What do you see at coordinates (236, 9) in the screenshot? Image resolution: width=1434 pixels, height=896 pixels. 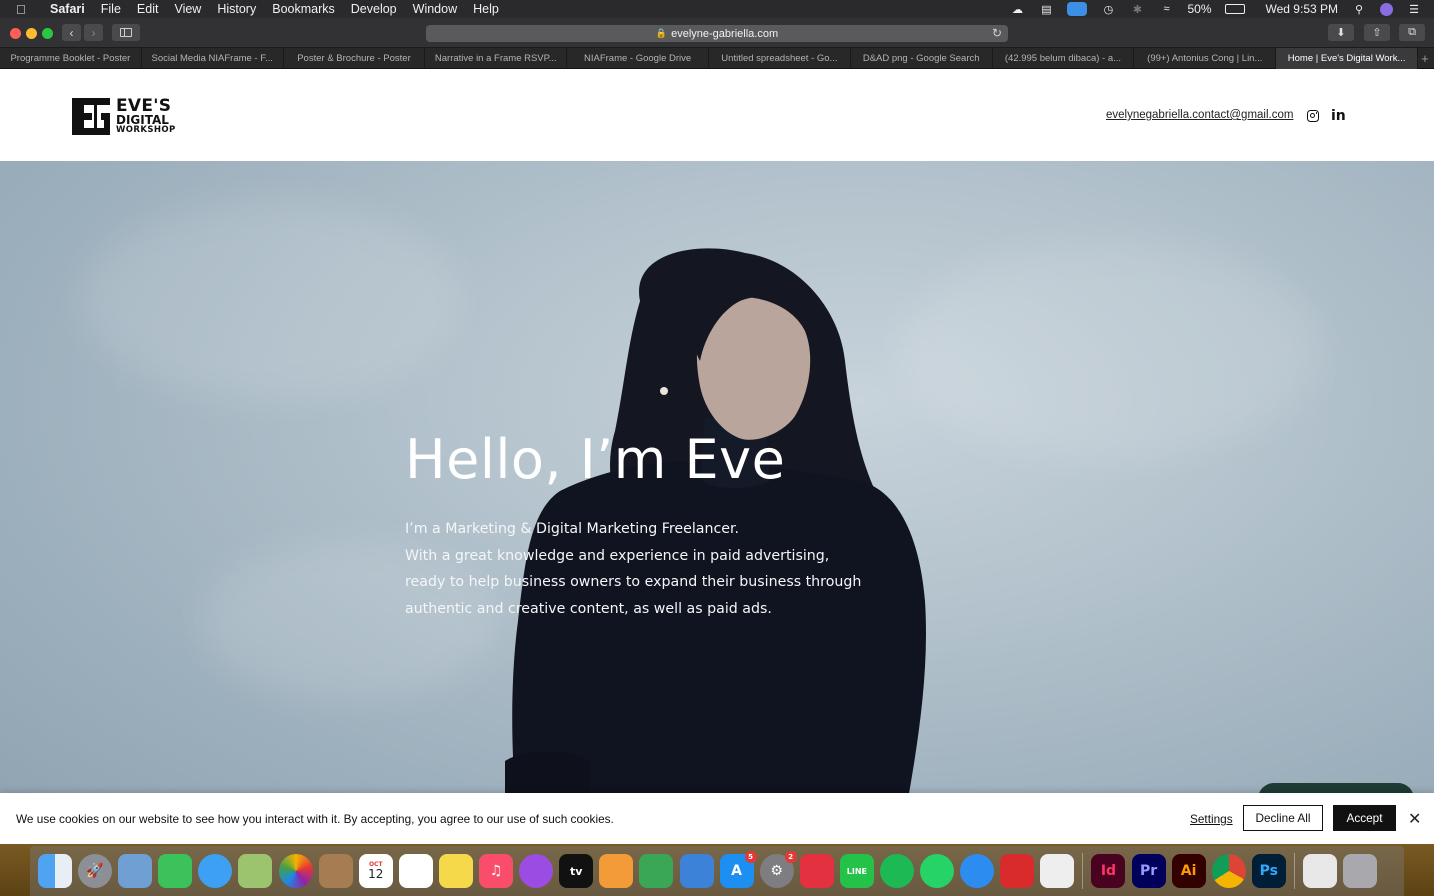 I see `menu-history: History` at bounding box center [236, 9].